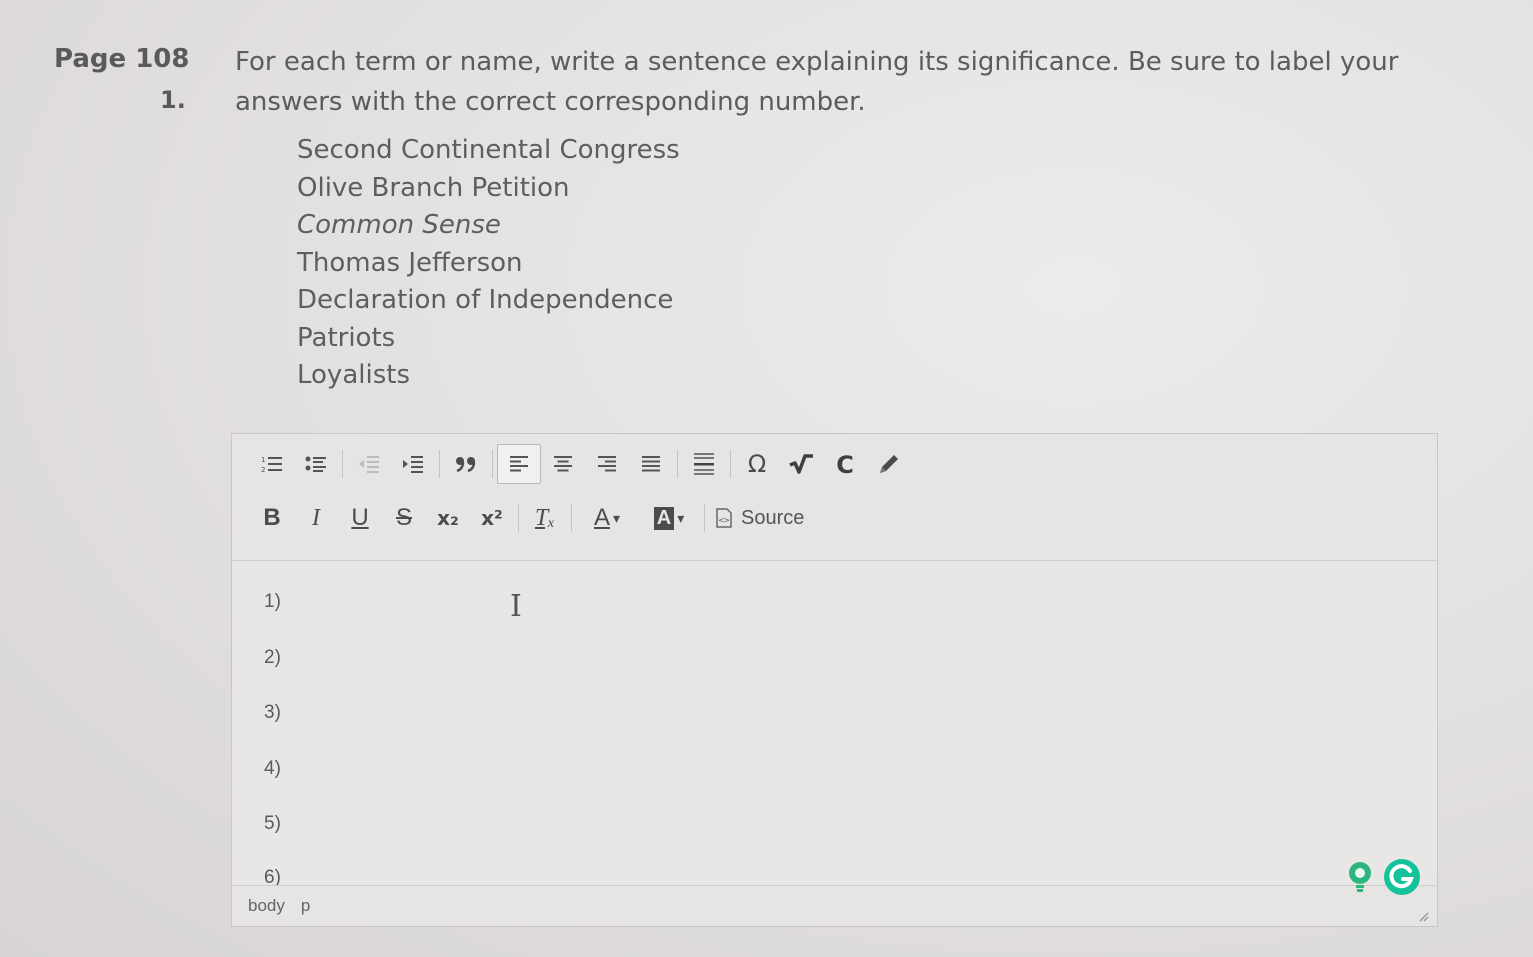 The image size is (1533, 957). I want to click on bold-button: B, so click(272, 518).